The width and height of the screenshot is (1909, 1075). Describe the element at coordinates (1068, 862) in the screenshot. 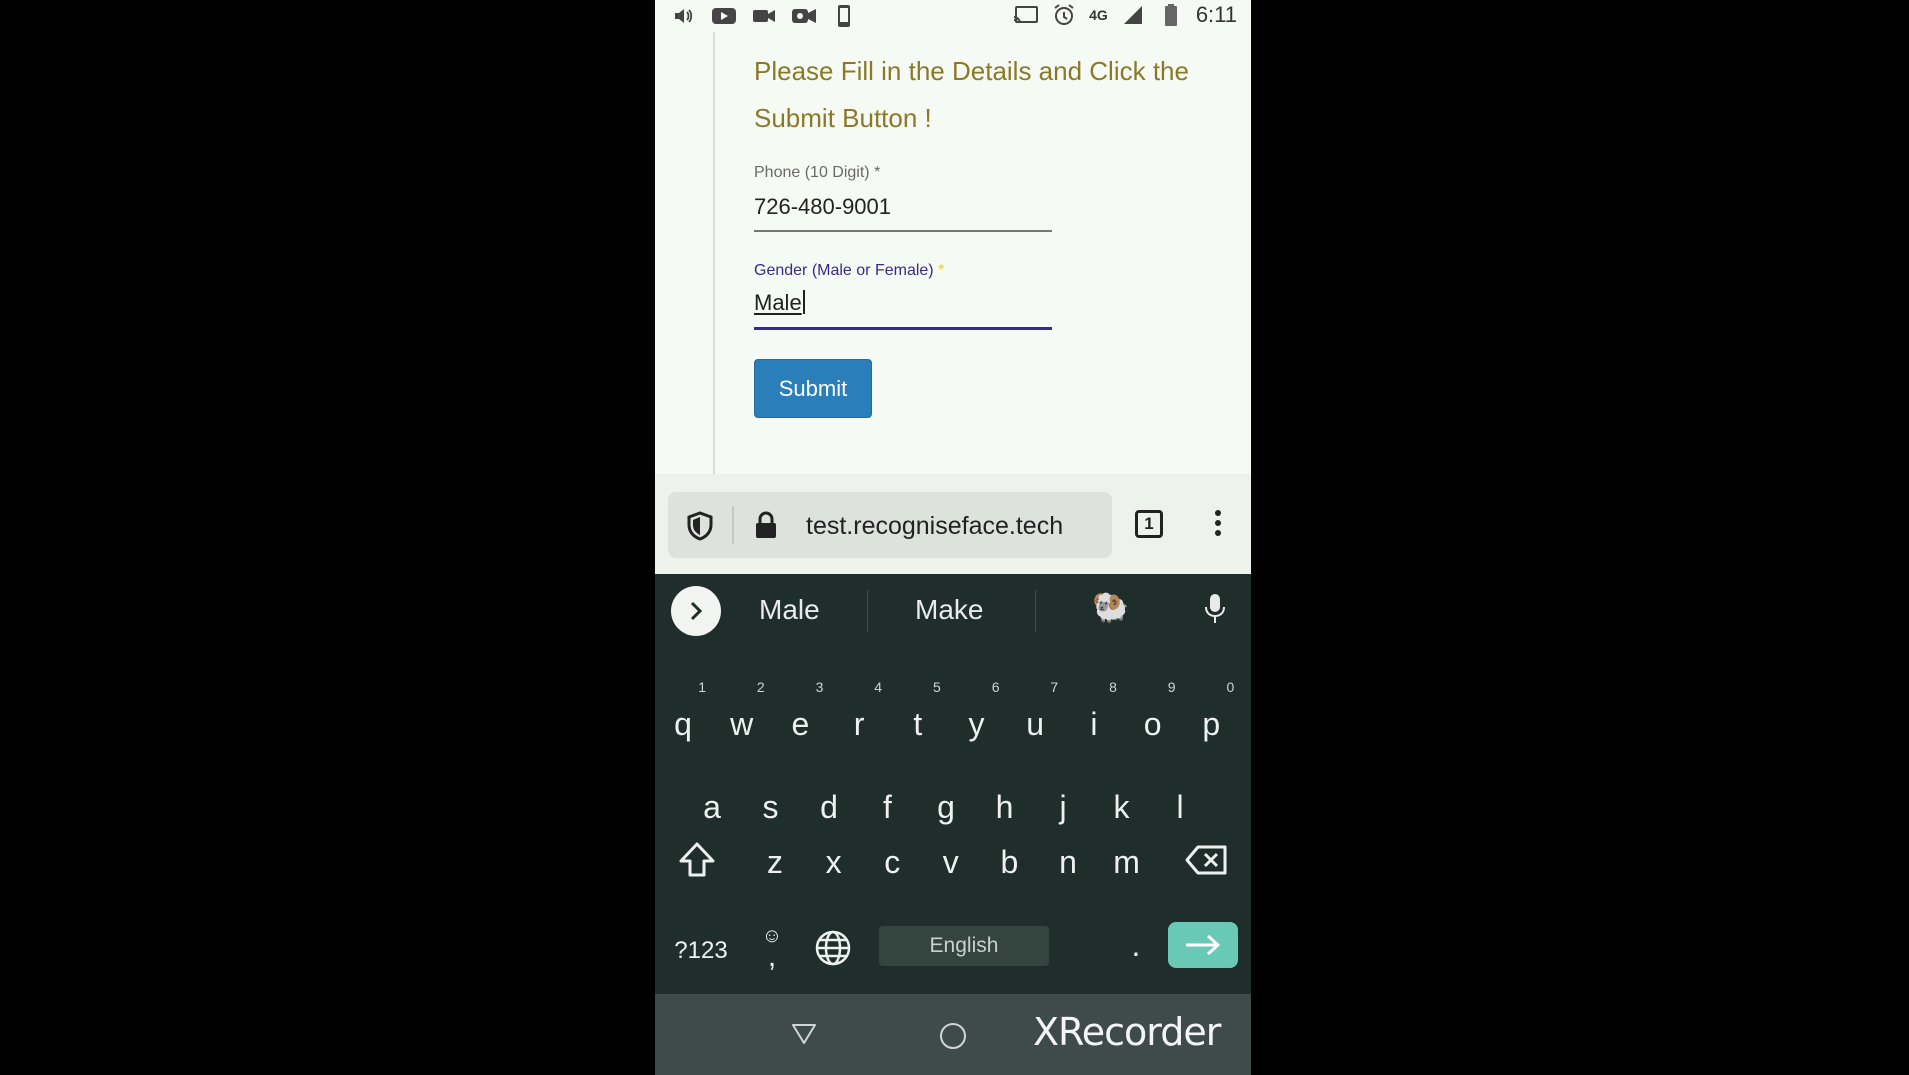

I see `key-n: n` at that location.